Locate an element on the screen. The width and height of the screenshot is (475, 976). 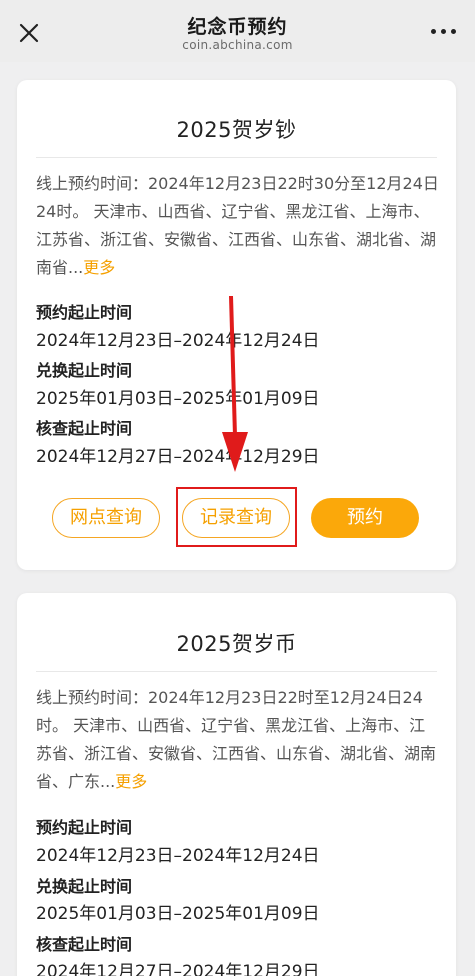
annotation-arrow-icon is located at coordinates (235, 384).